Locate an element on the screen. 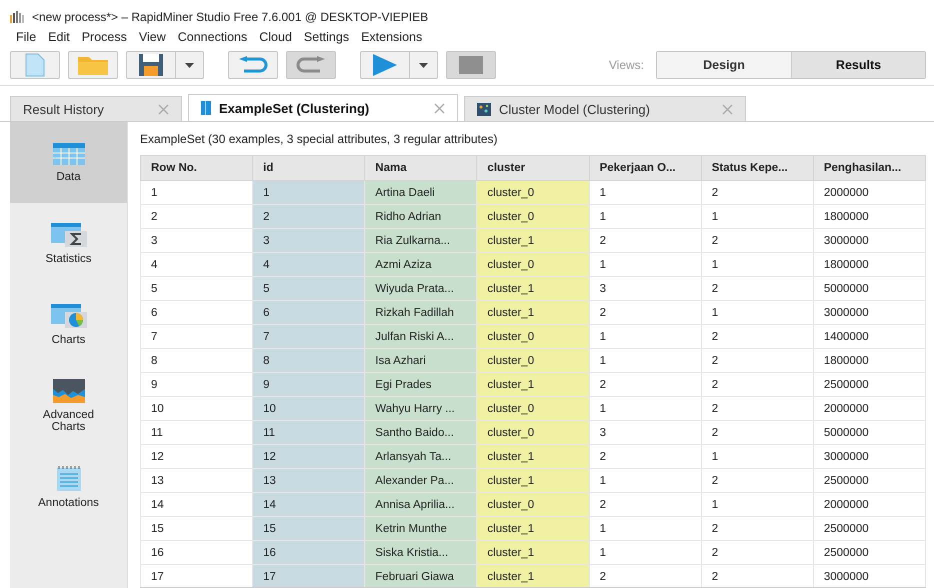 This screenshot has height=588, width=934. menu-item: Process is located at coordinates (104, 37).